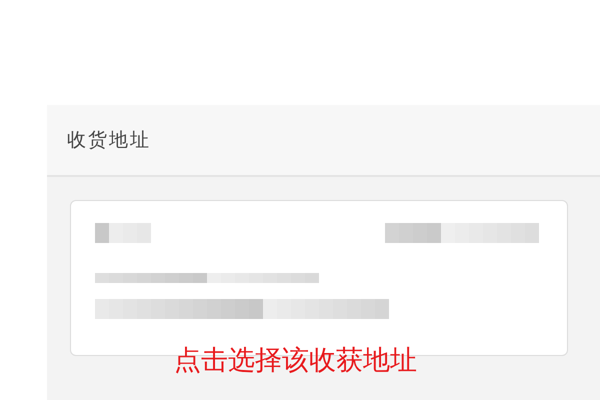  Describe the element at coordinates (109, 140) in the screenshot. I see `panel-title: 收货地址` at that location.